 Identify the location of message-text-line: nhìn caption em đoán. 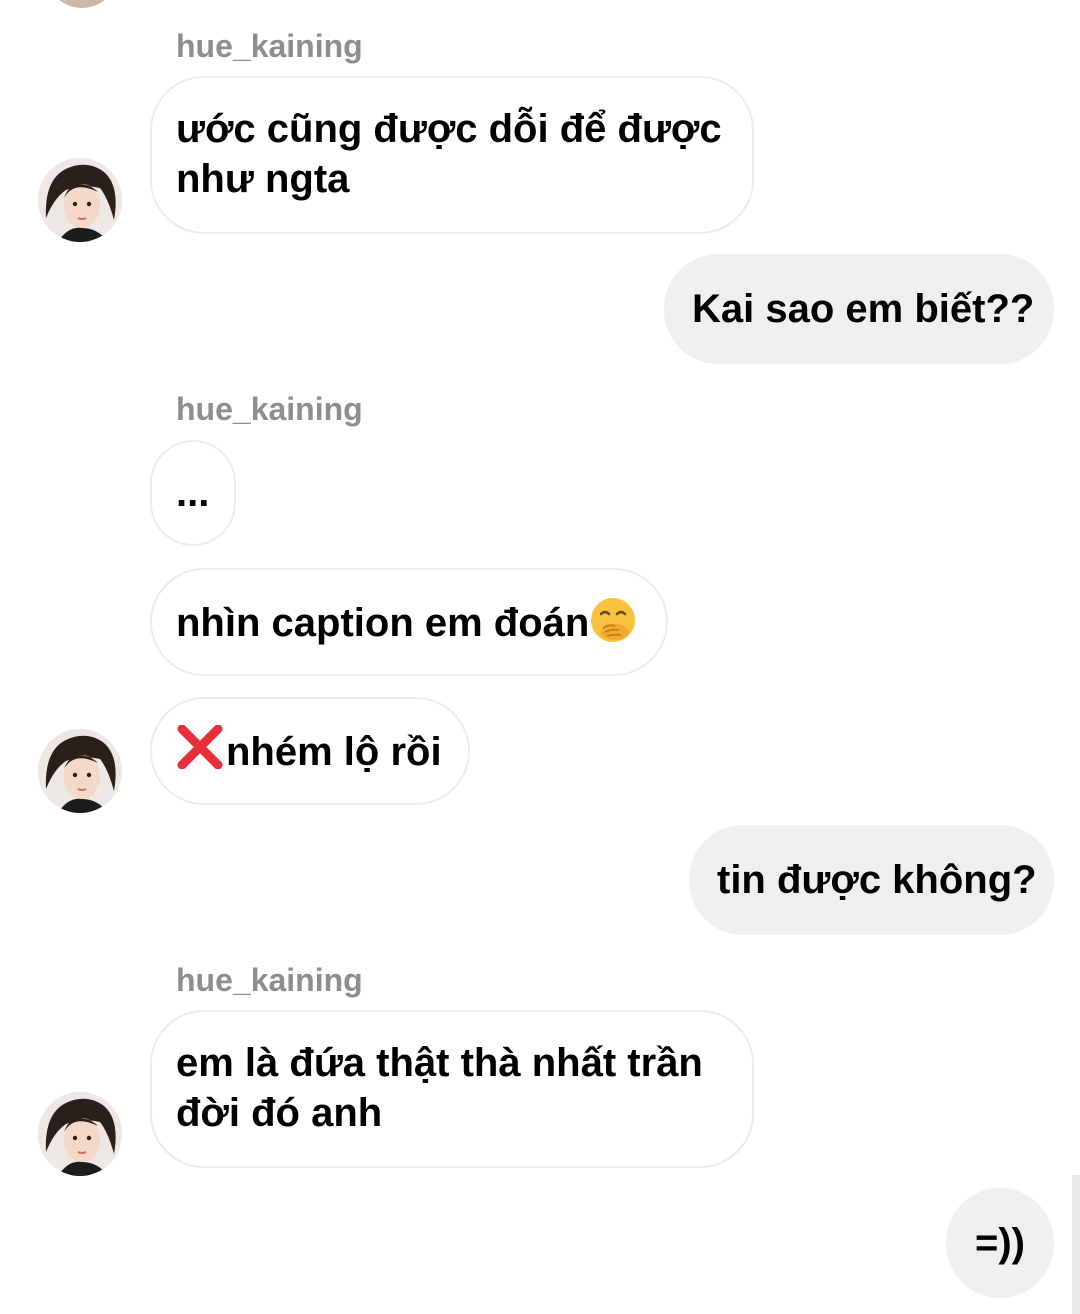
(383, 623).